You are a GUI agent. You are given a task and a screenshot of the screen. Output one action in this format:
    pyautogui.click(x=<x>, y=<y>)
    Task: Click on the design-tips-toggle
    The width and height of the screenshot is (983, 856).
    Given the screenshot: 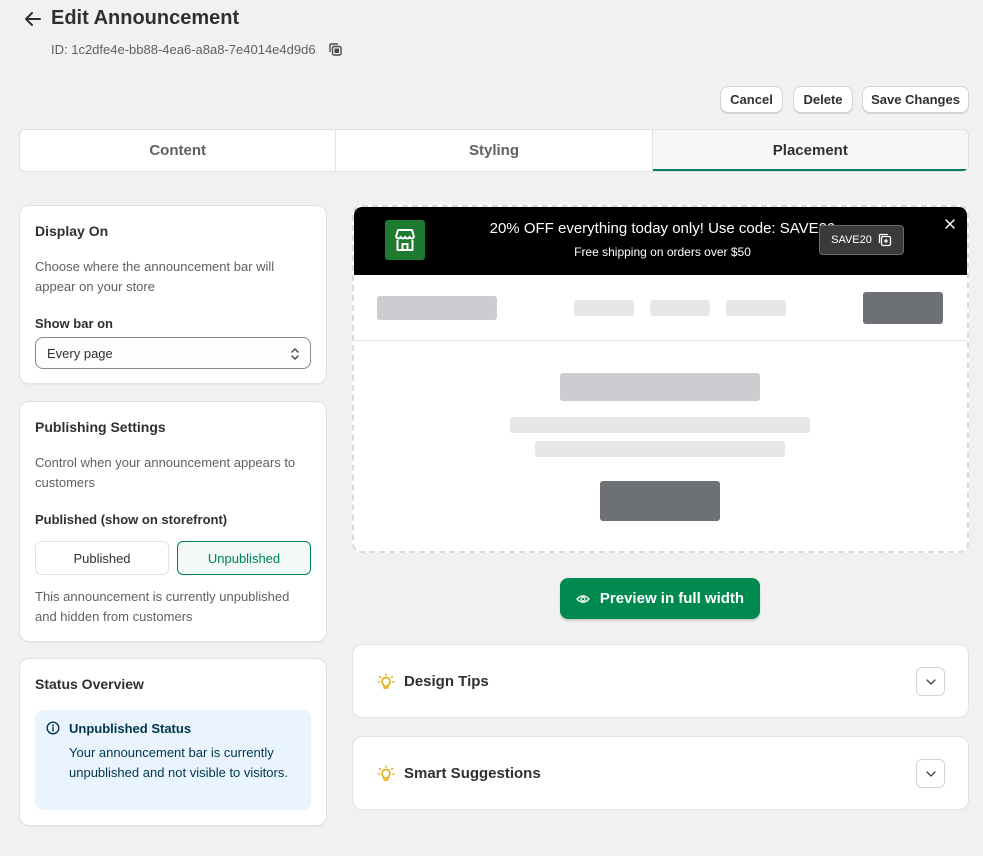 What is the action you would take?
    pyautogui.click(x=930, y=681)
    